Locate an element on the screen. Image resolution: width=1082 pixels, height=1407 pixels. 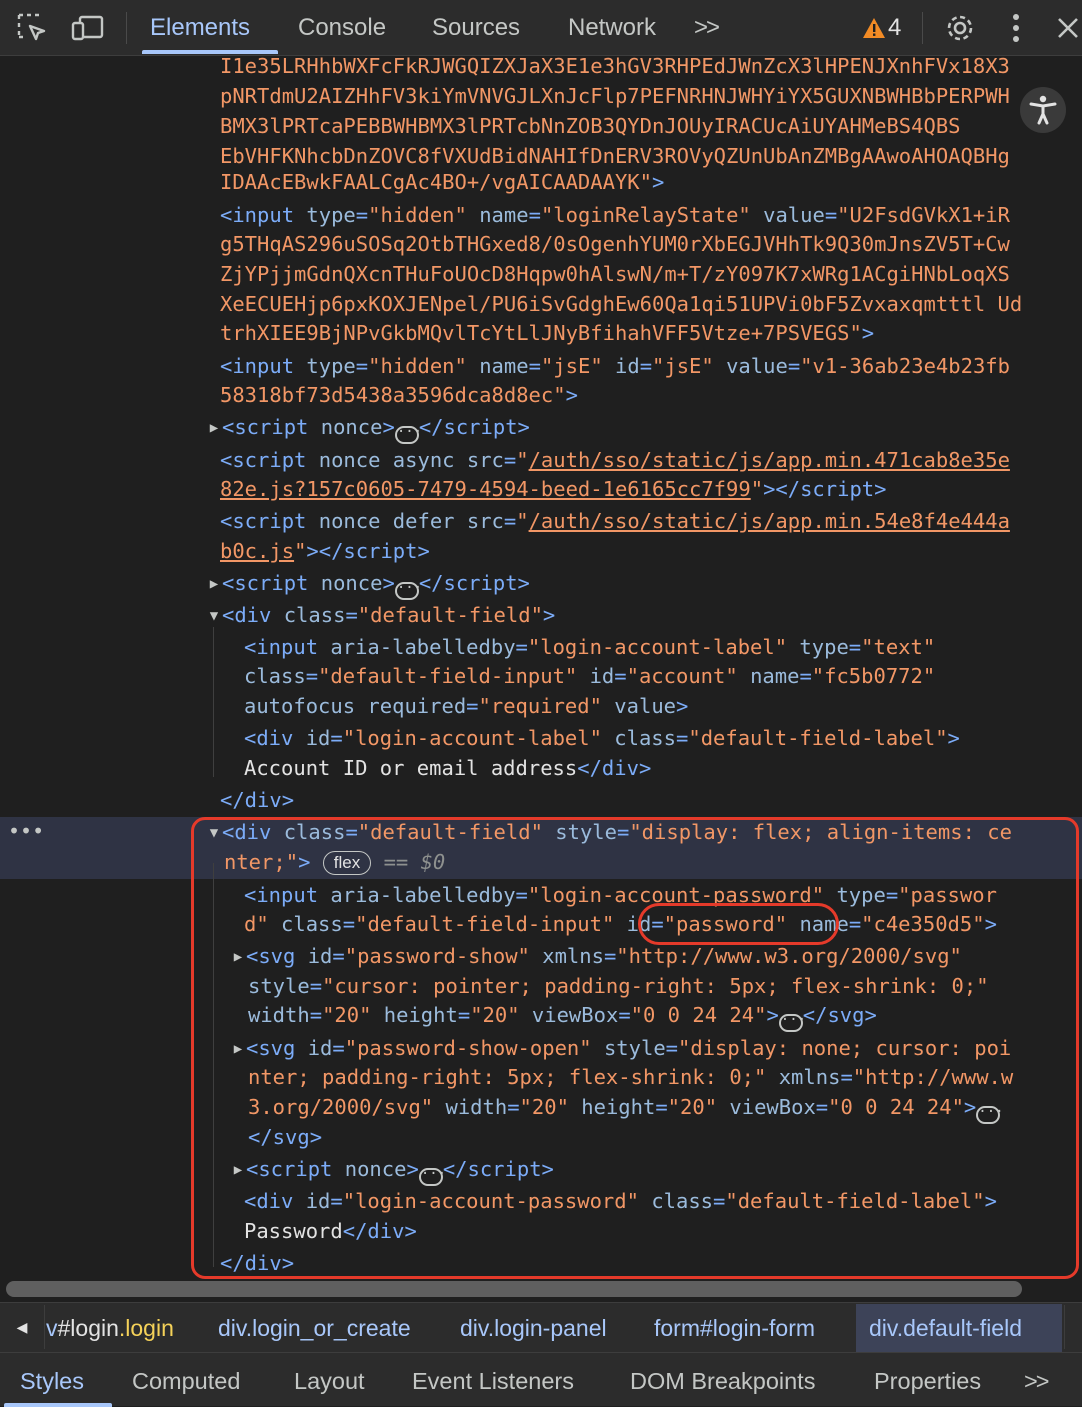
breadcrumb-item-login-or-create: div.login_or_create is located at coordinates (314, 1328).